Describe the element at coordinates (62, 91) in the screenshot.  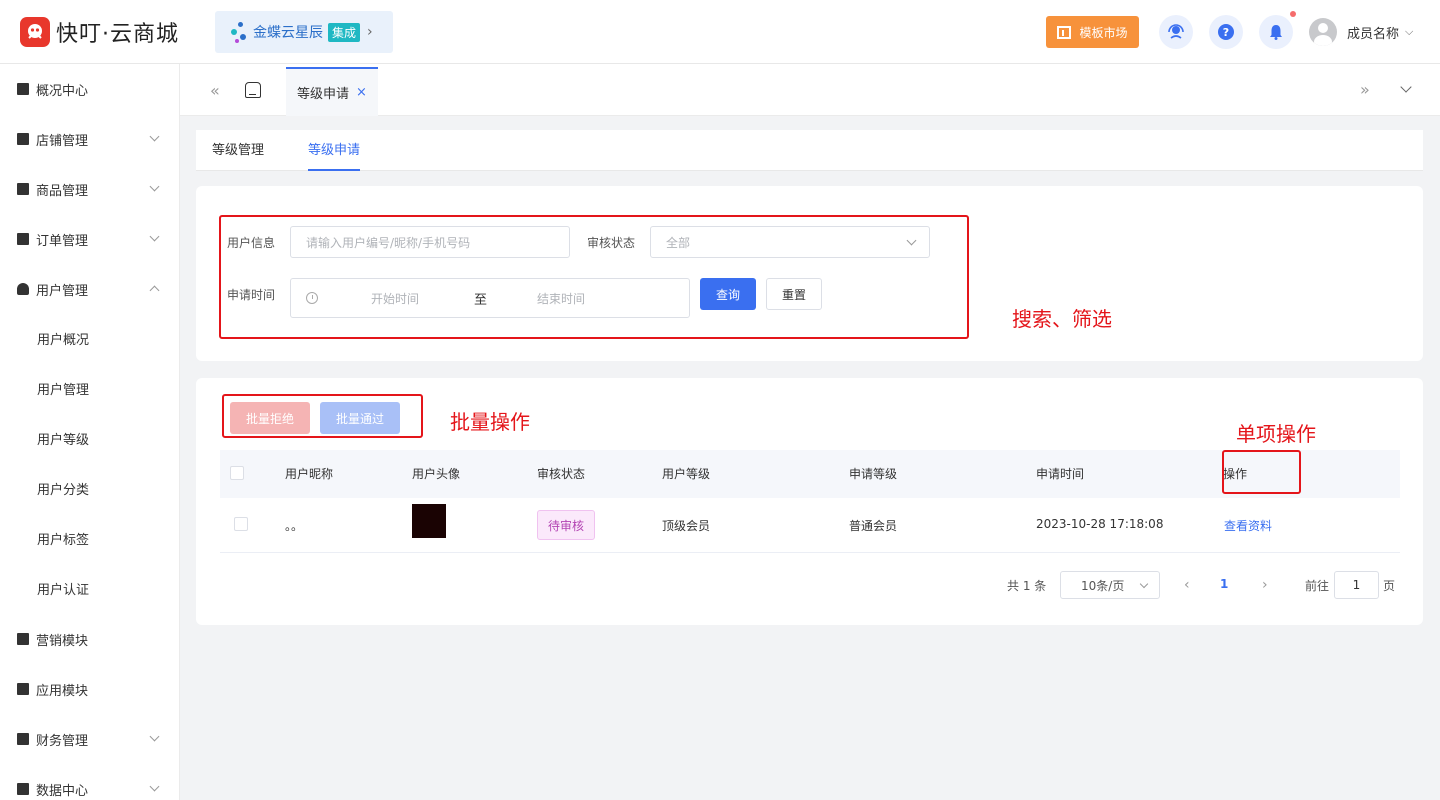
I see `sidebar-item-label: 概况中心` at that location.